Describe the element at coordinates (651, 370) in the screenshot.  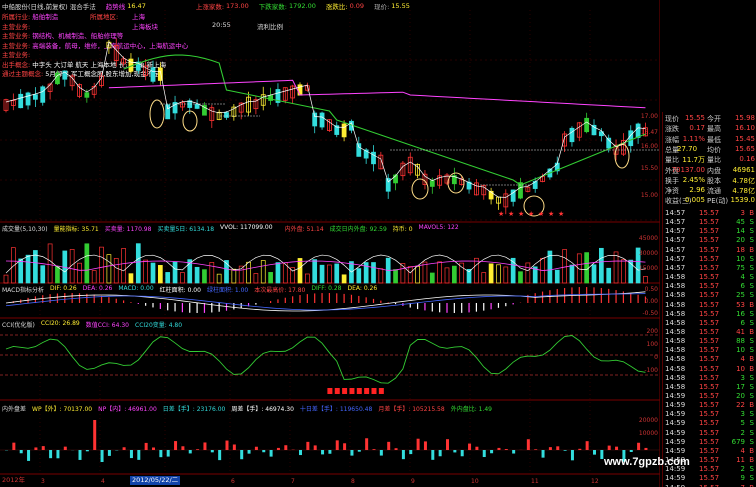
I see `cci-axis-tick: -100` at that location.